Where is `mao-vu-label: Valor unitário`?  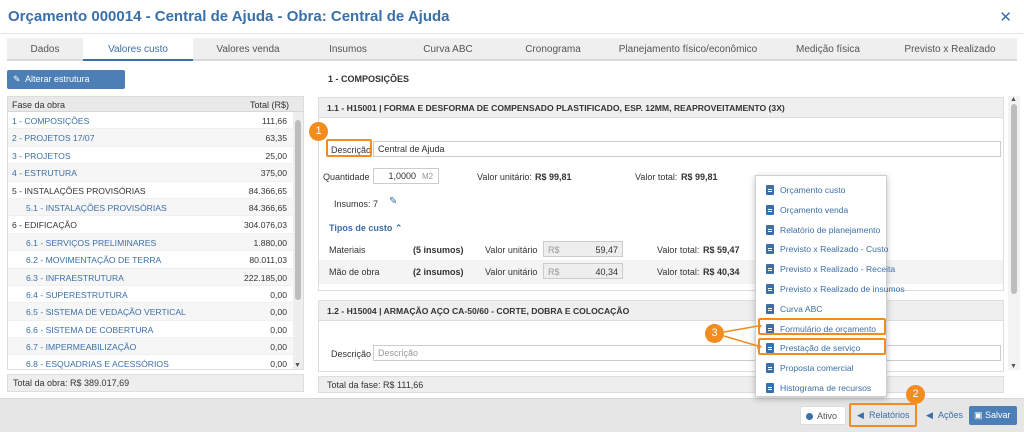
mao-vu-label: Valor unitário is located at coordinates (511, 272).